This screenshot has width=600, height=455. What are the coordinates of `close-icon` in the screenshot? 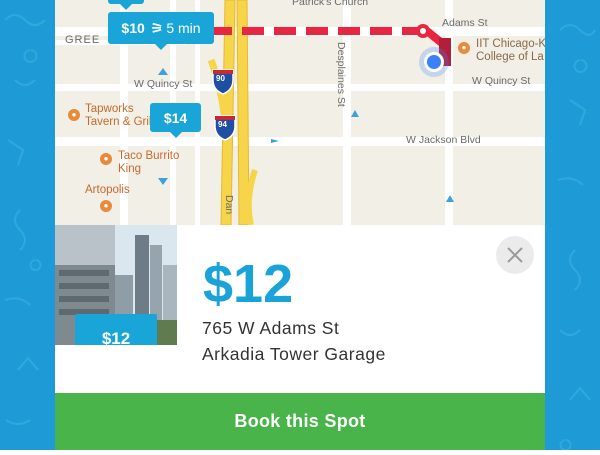 It's located at (515, 255).